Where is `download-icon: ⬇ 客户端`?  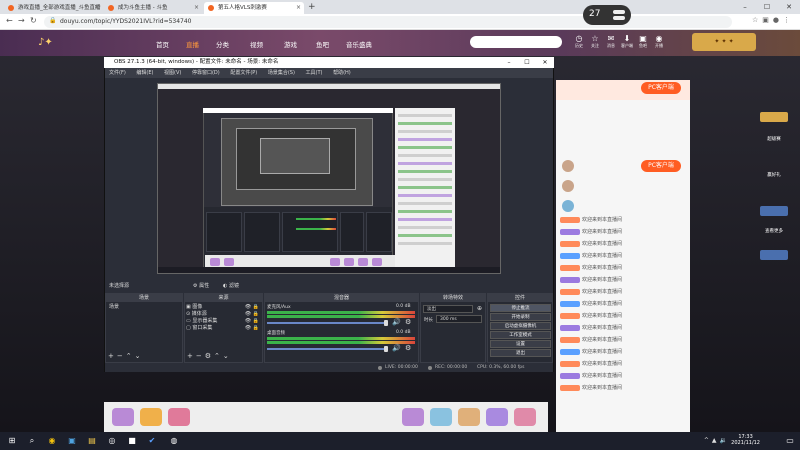
download-icon: ⬇ 客户端 is located at coordinates (627, 41).